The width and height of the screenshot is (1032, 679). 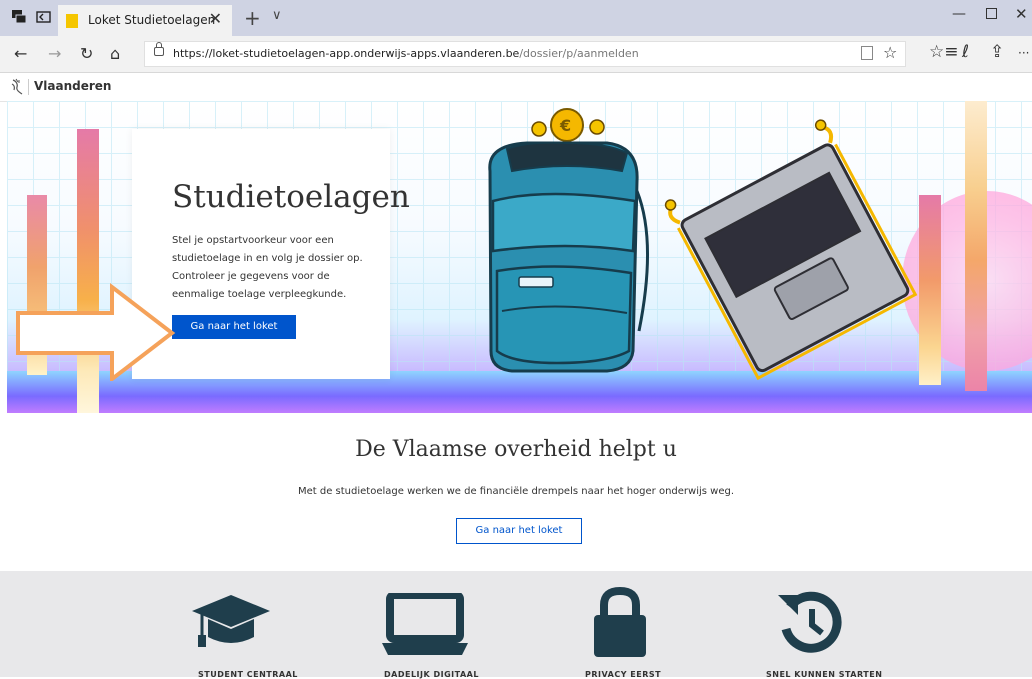 What do you see at coordinates (252, 18) in the screenshot?
I see `new-tab-icon: +` at bounding box center [252, 18].